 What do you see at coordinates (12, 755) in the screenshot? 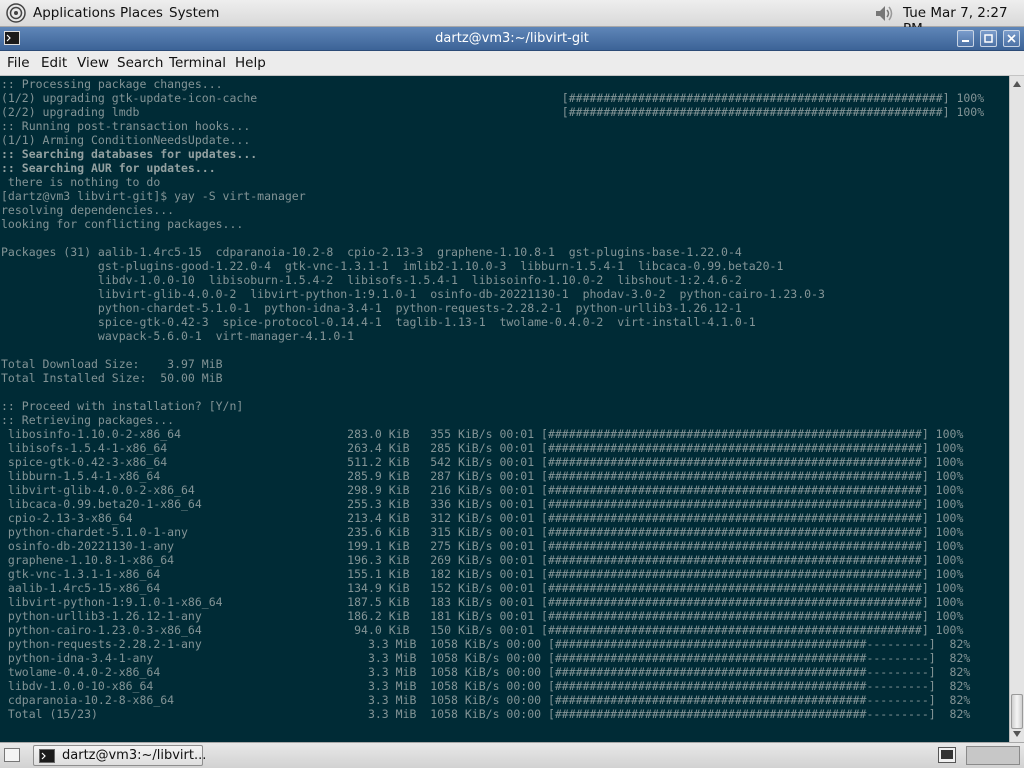
I see `show-desktop-icon` at bounding box center [12, 755].